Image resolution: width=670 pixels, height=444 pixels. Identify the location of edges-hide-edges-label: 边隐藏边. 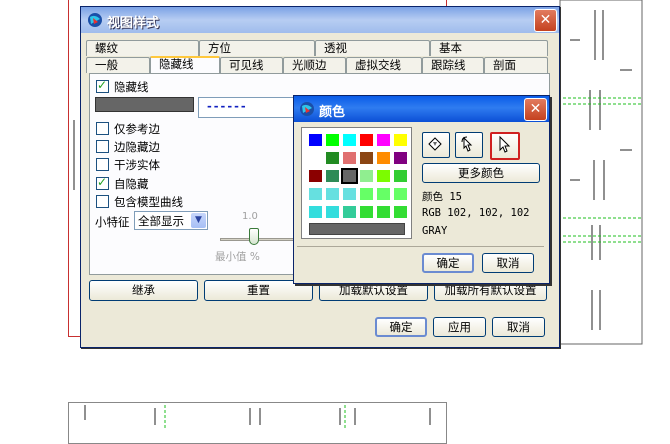
(137, 147).